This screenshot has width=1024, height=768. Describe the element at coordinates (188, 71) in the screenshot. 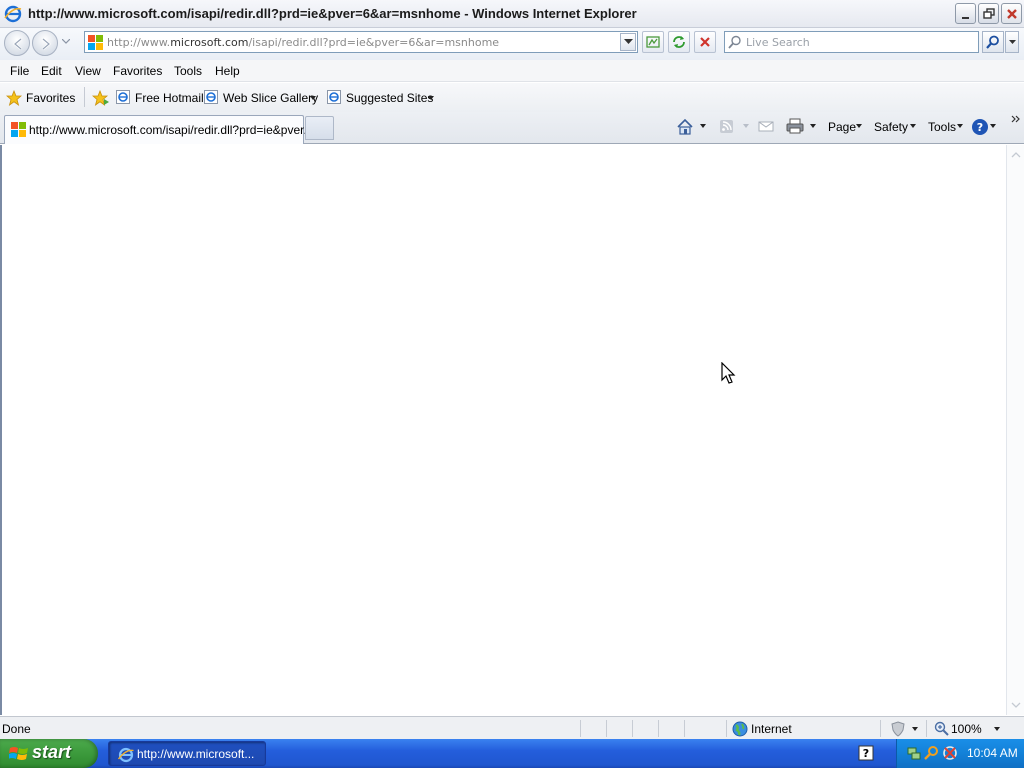

I see `menu-tools: Tools` at that location.